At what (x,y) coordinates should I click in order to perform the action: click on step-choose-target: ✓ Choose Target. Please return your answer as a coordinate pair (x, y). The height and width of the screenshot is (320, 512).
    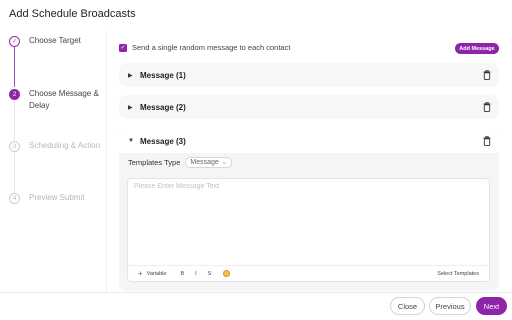
    Looking at the image, I should click on (60, 41).